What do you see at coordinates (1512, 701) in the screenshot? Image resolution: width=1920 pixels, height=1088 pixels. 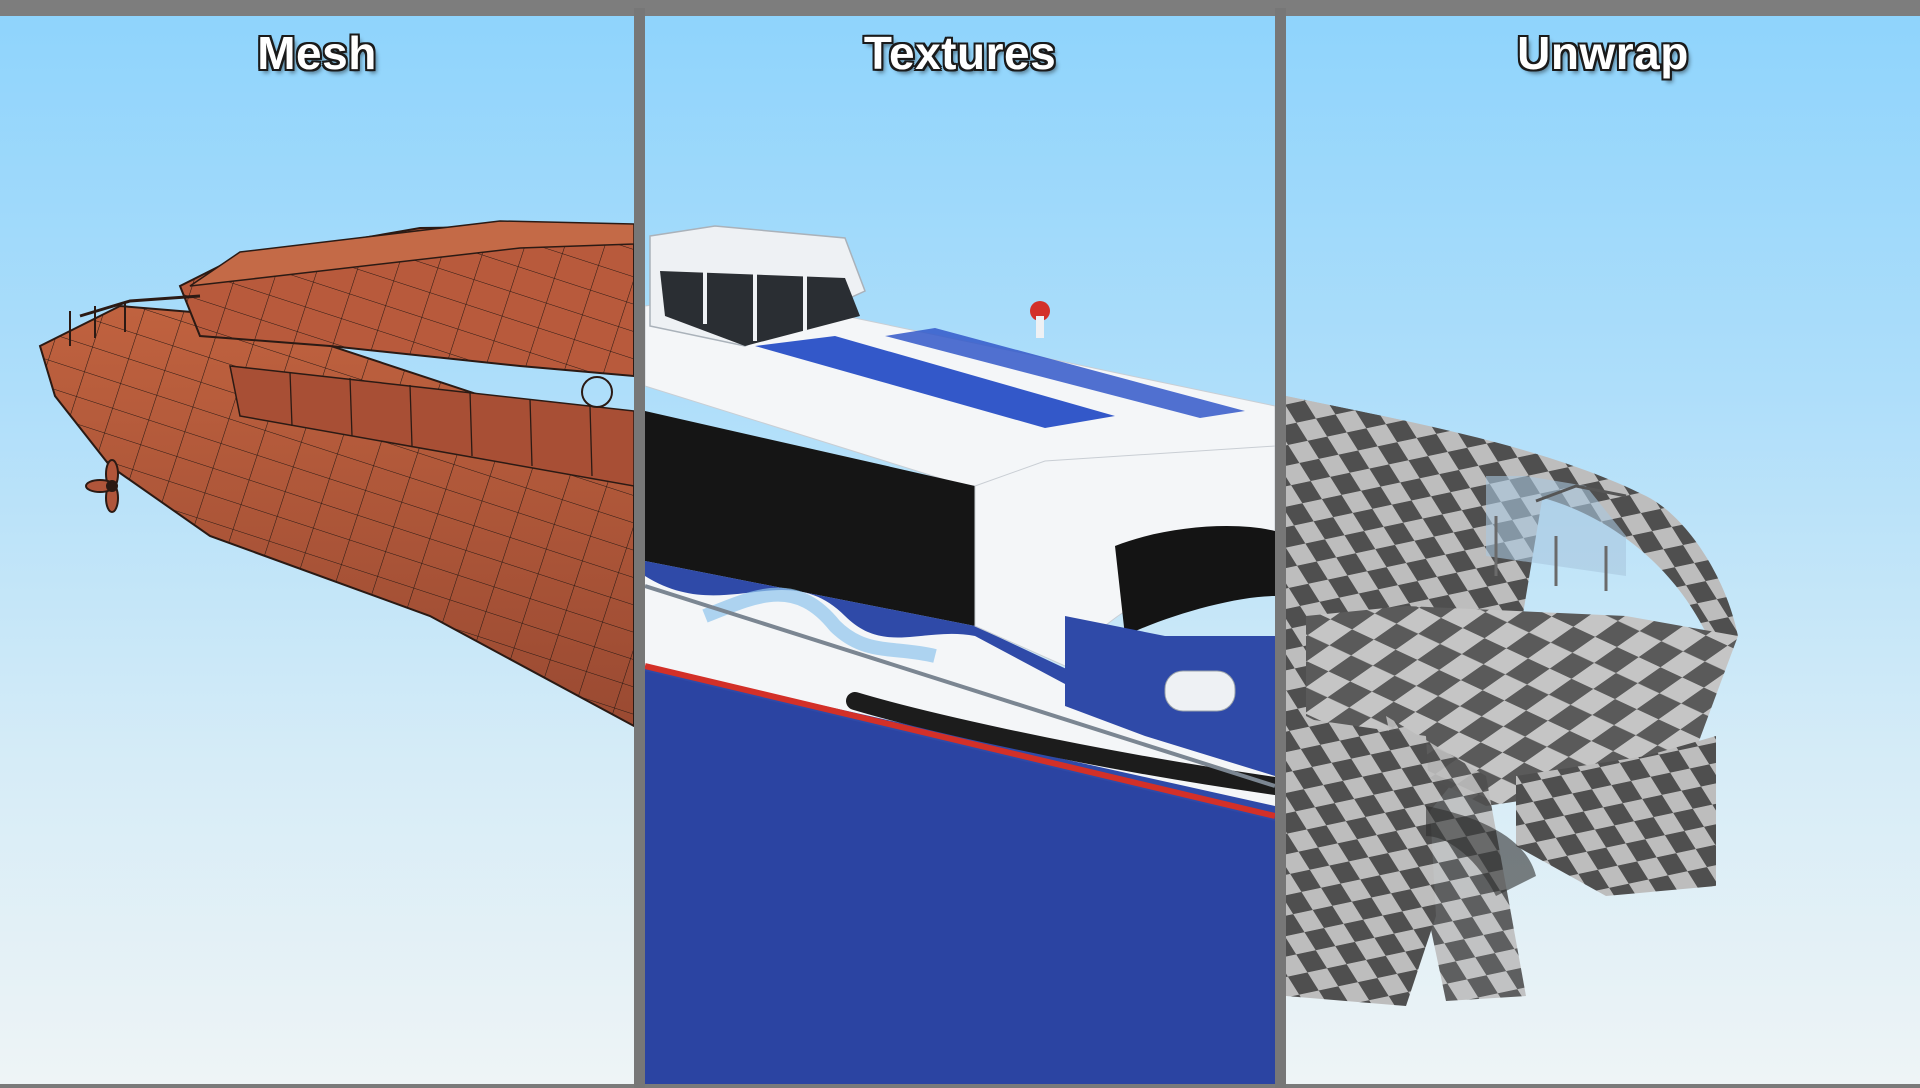 I see `unwrap-boat-render` at bounding box center [1512, 701].